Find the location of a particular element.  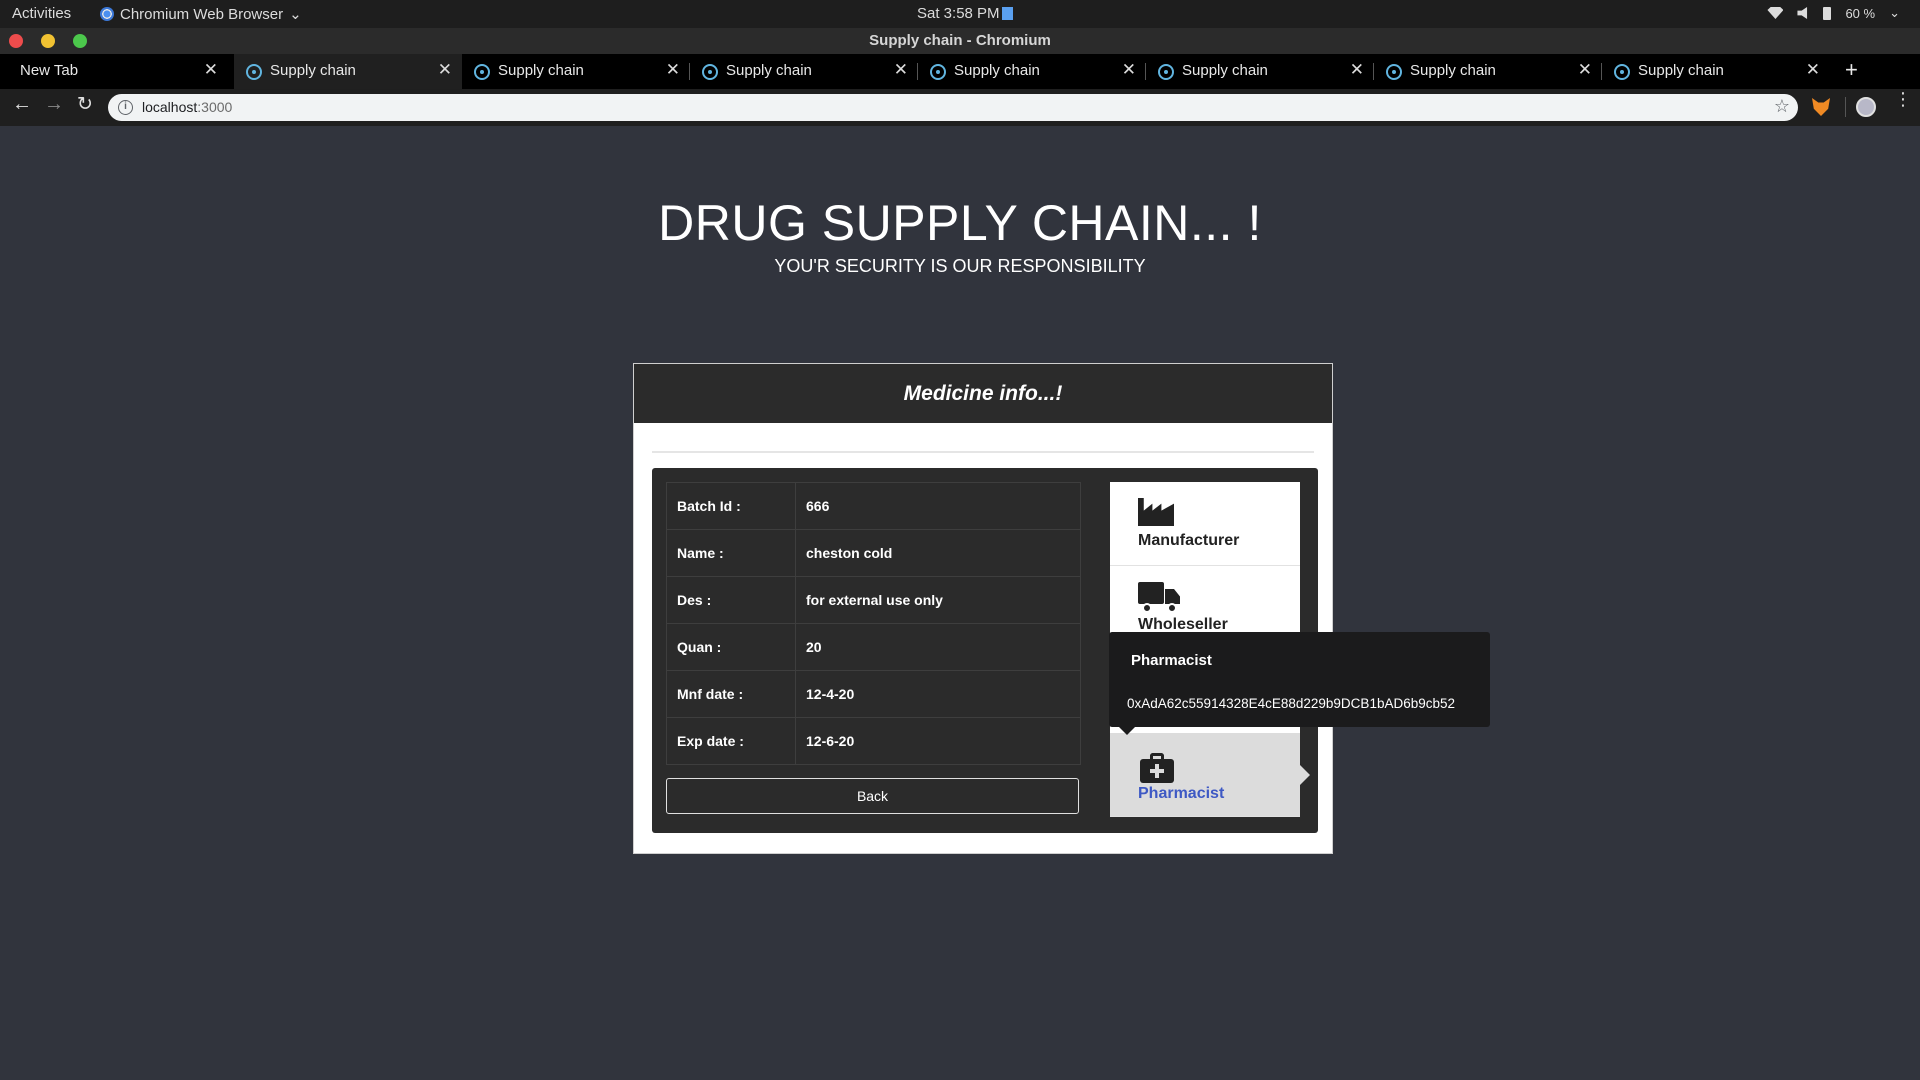

tab-label: New Tab is located at coordinates (49, 70).